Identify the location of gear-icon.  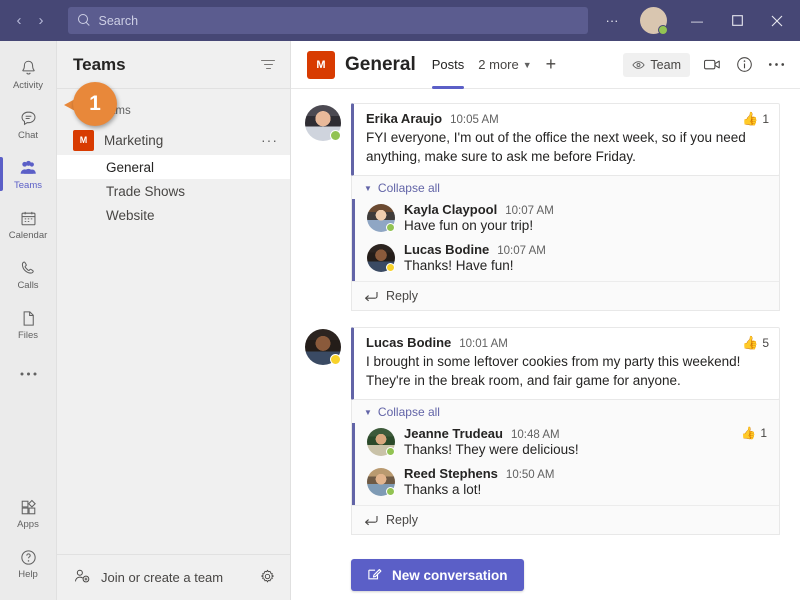
(267, 578).